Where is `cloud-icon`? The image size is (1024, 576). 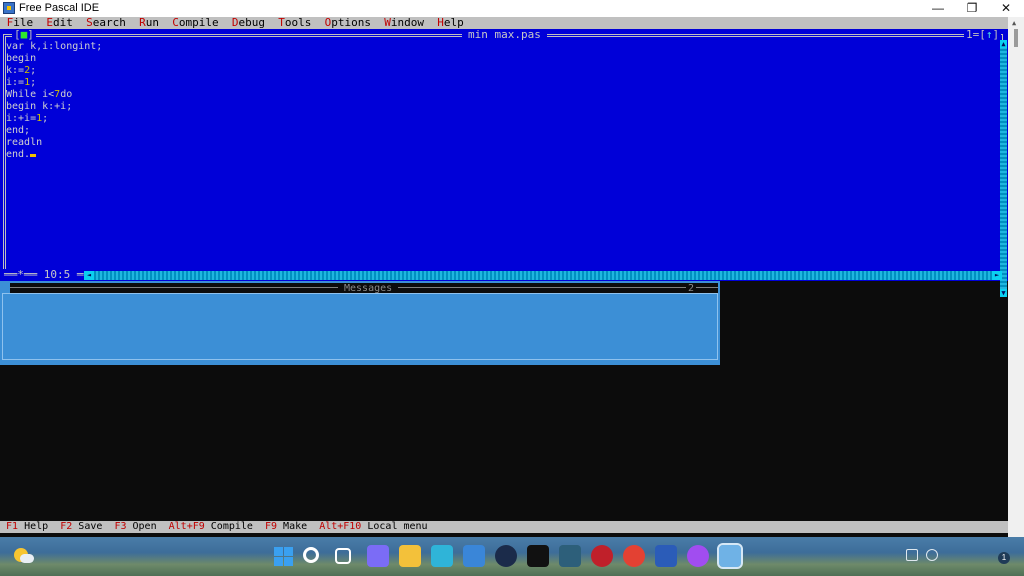
cloud-icon is located at coordinates (27, 558).